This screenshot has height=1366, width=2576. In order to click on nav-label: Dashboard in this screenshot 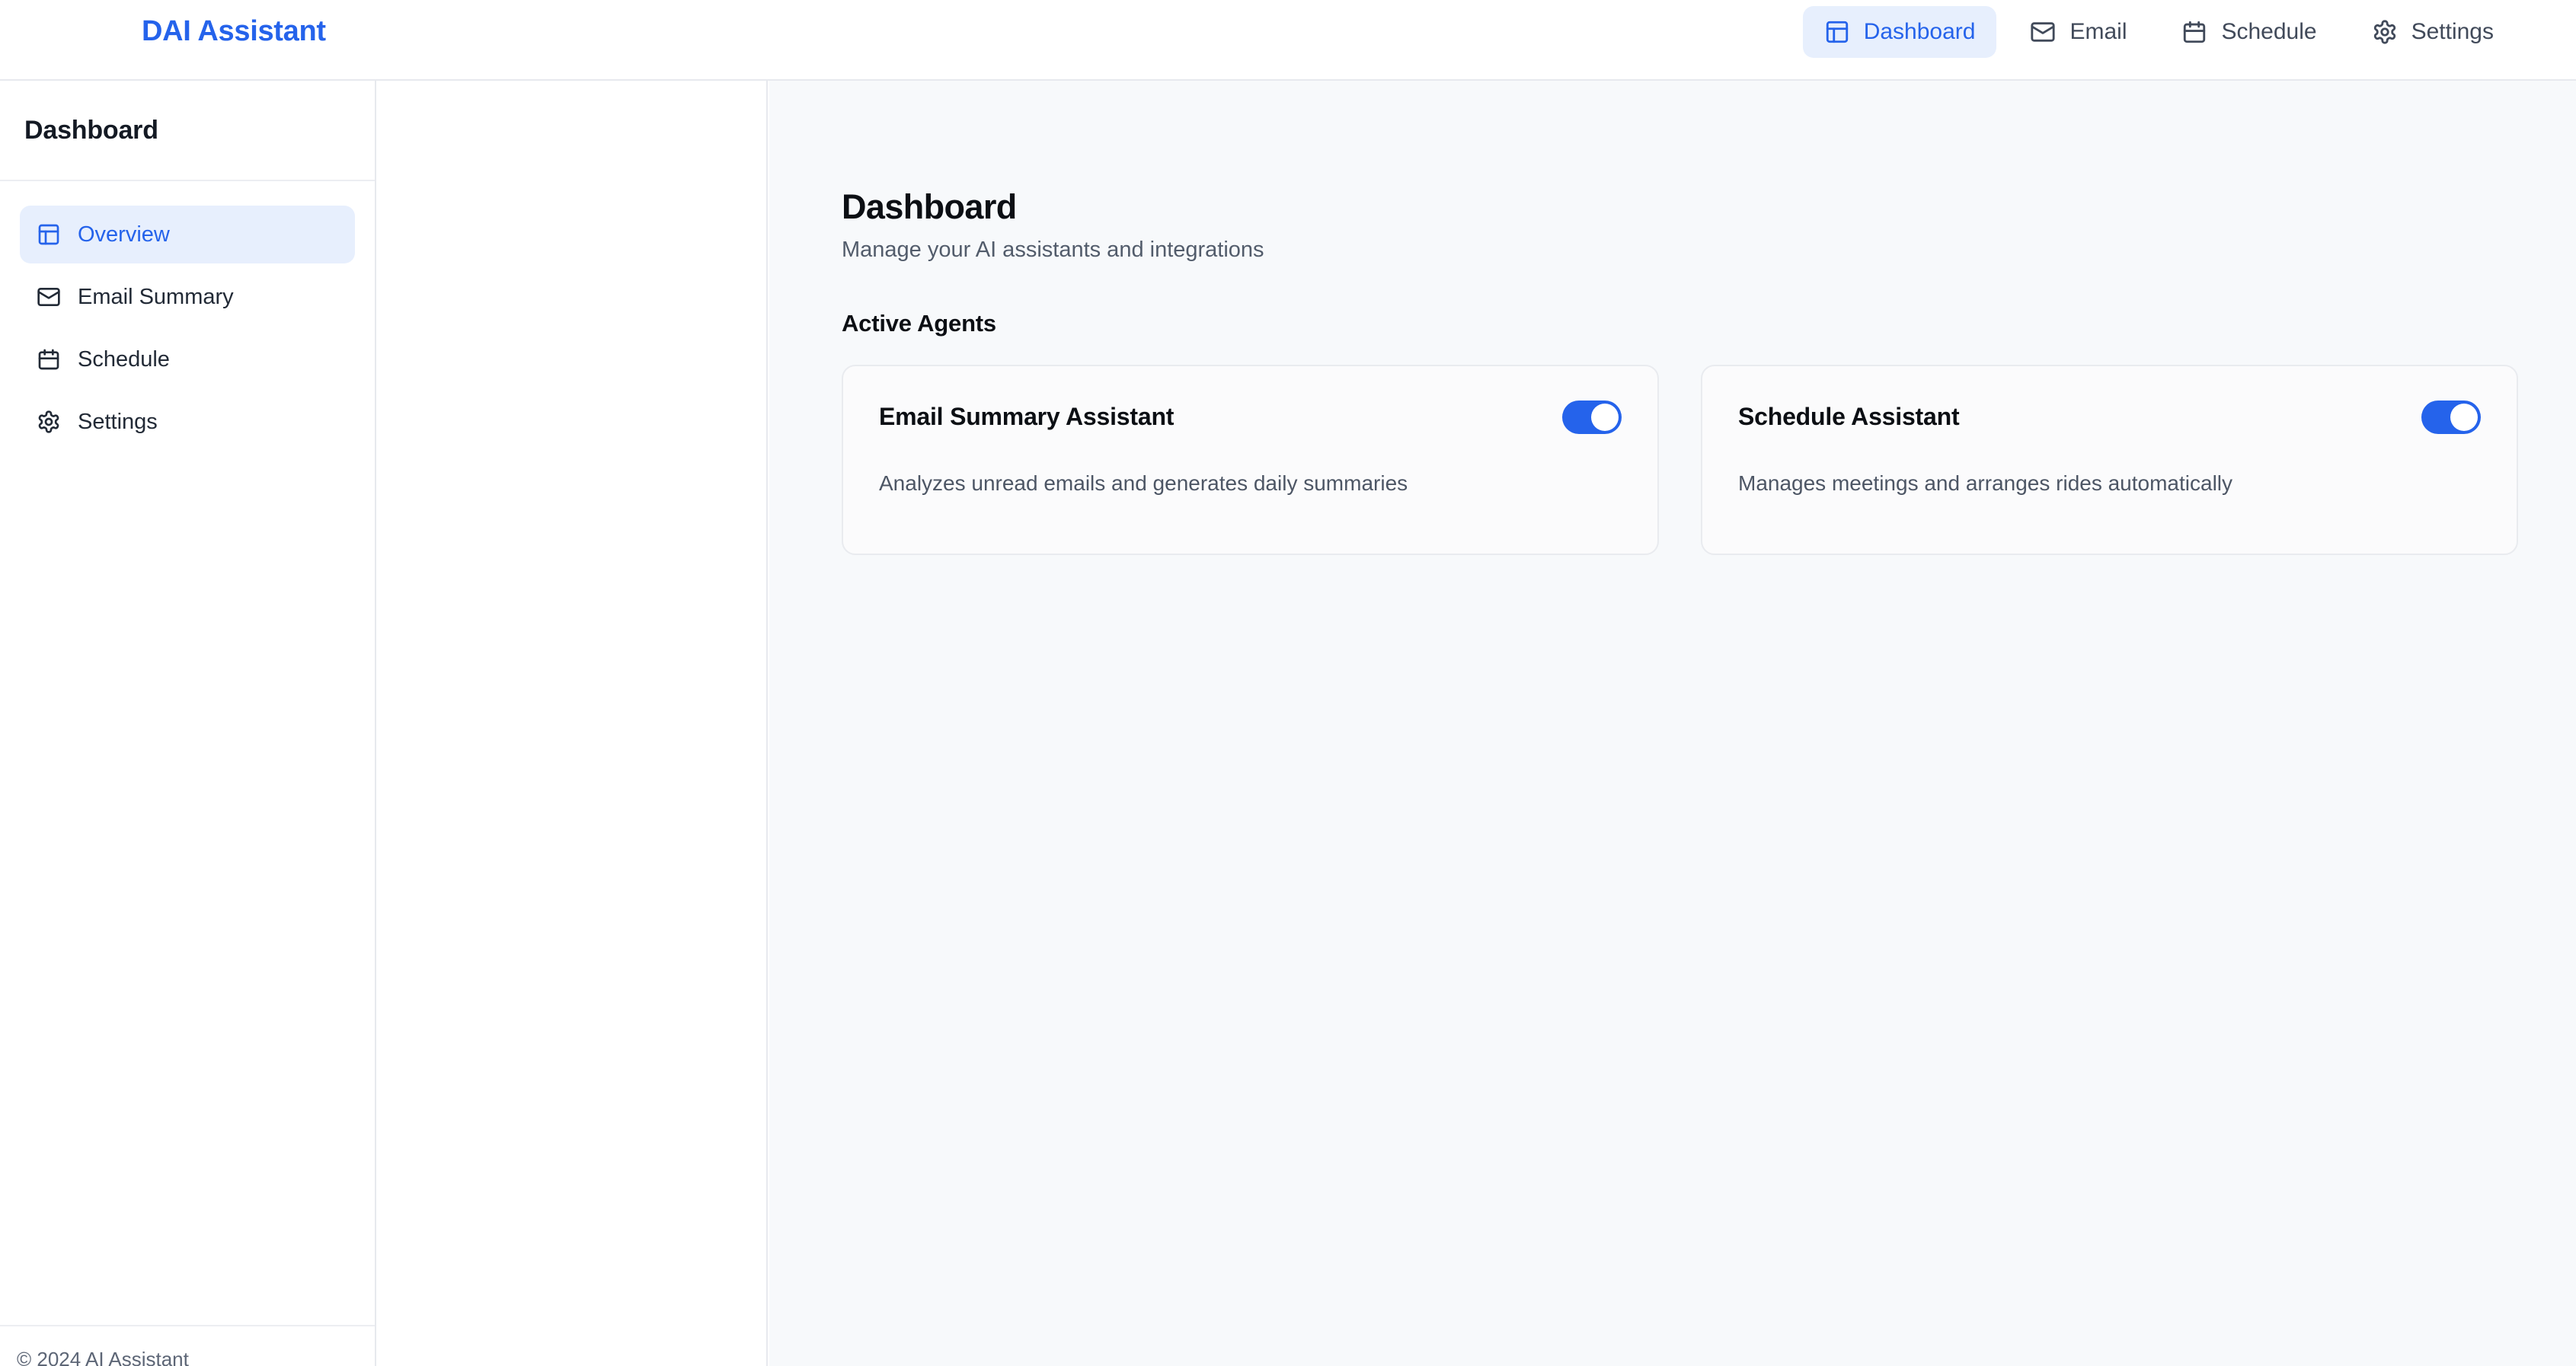, I will do `click(1919, 31)`.